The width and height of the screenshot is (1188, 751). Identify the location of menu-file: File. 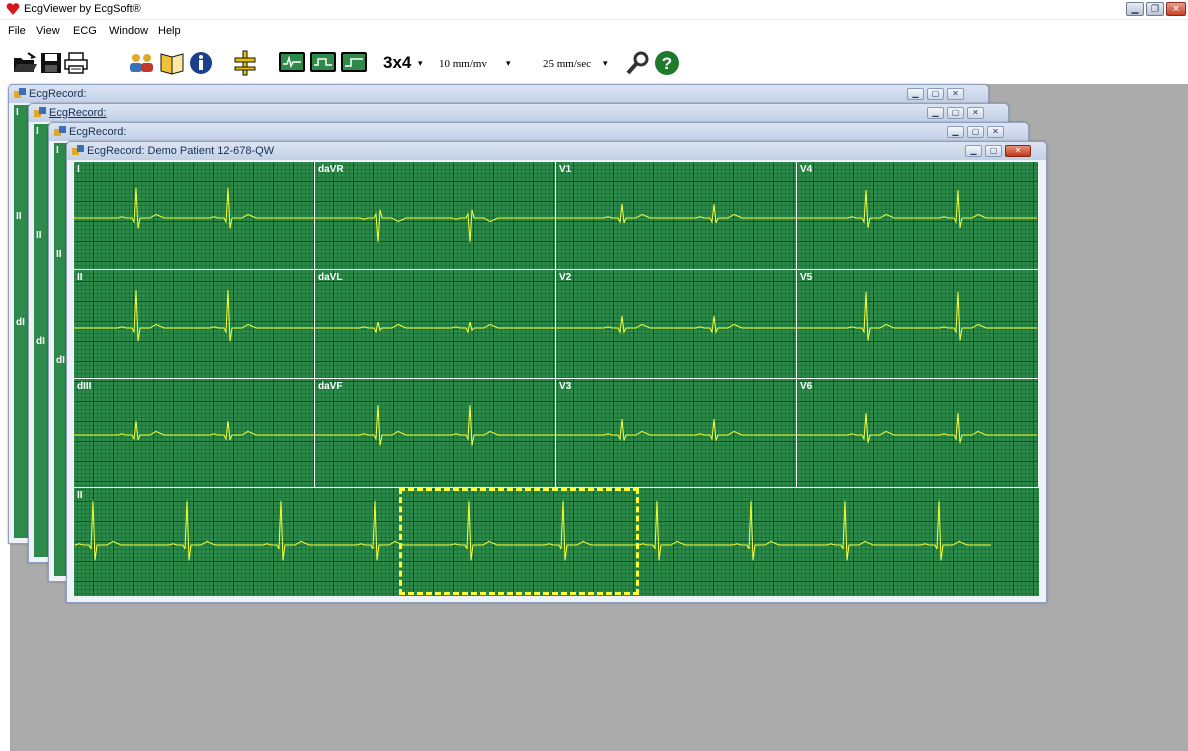
(17, 31).